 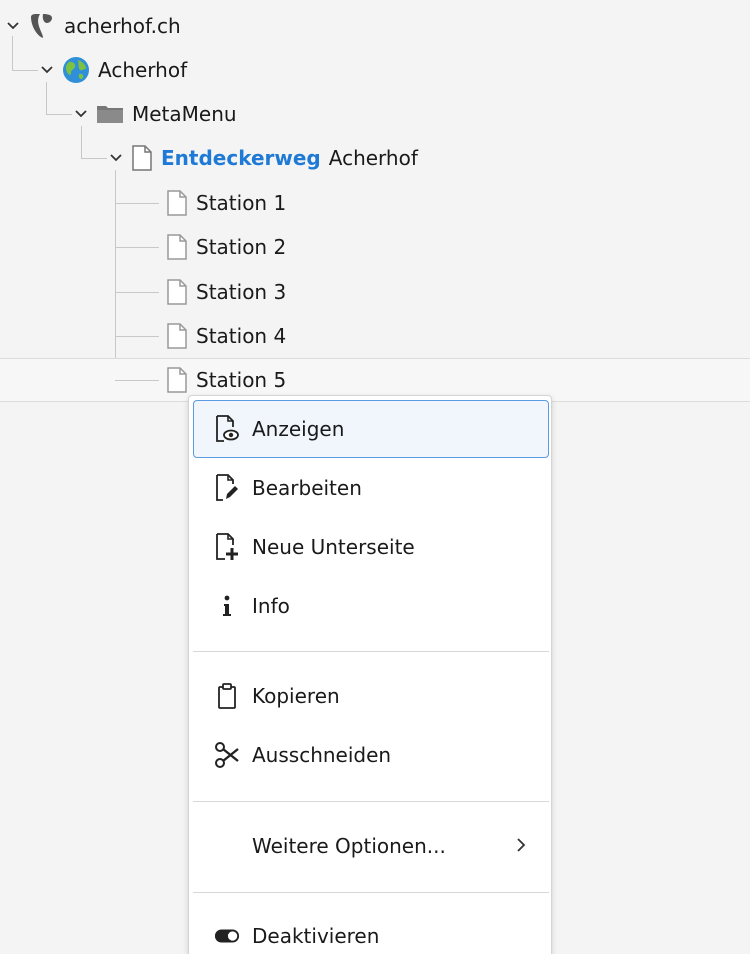 What do you see at coordinates (227, 696) in the screenshot?
I see `clipboard-icon` at bounding box center [227, 696].